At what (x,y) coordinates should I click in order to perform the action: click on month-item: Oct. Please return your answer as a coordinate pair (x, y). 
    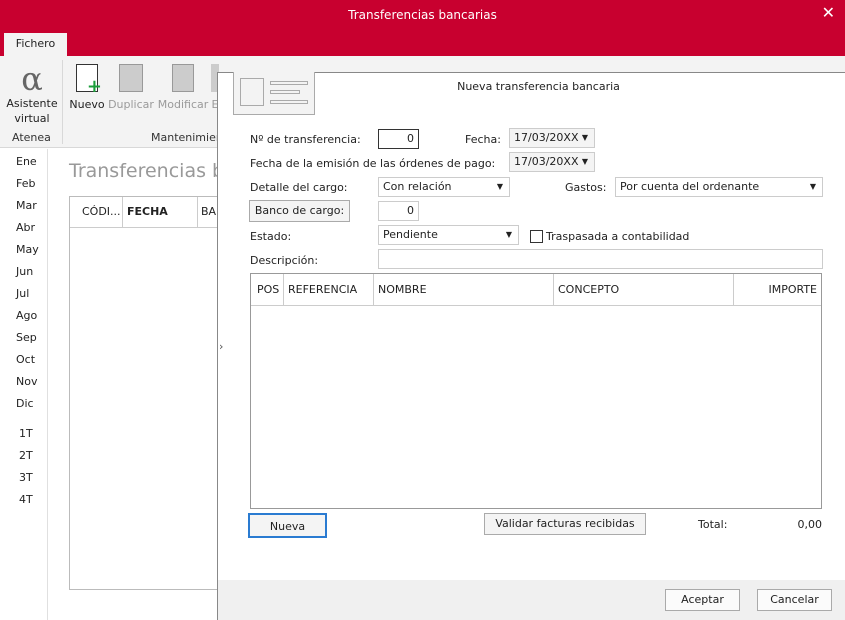
    Looking at the image, I should click on (25, 359).